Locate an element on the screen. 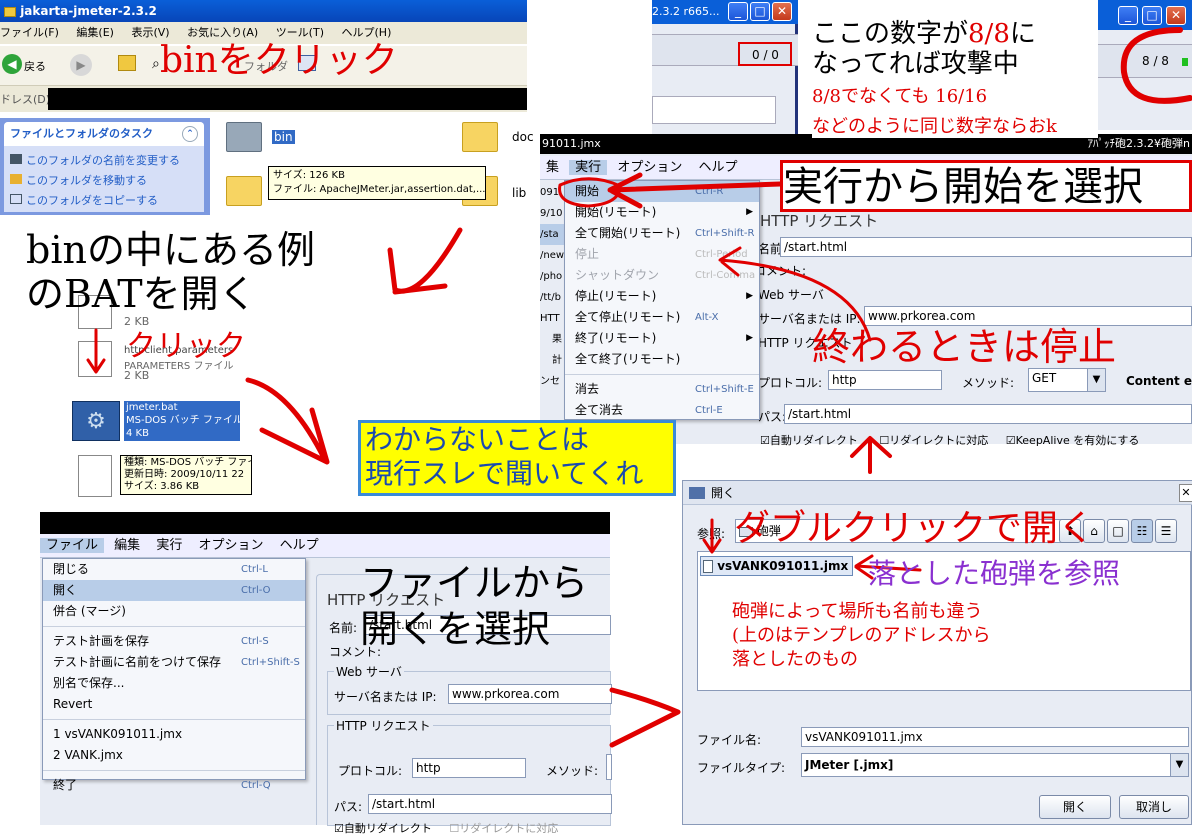  back-label: 戻る is located at coordinates (35, 66).